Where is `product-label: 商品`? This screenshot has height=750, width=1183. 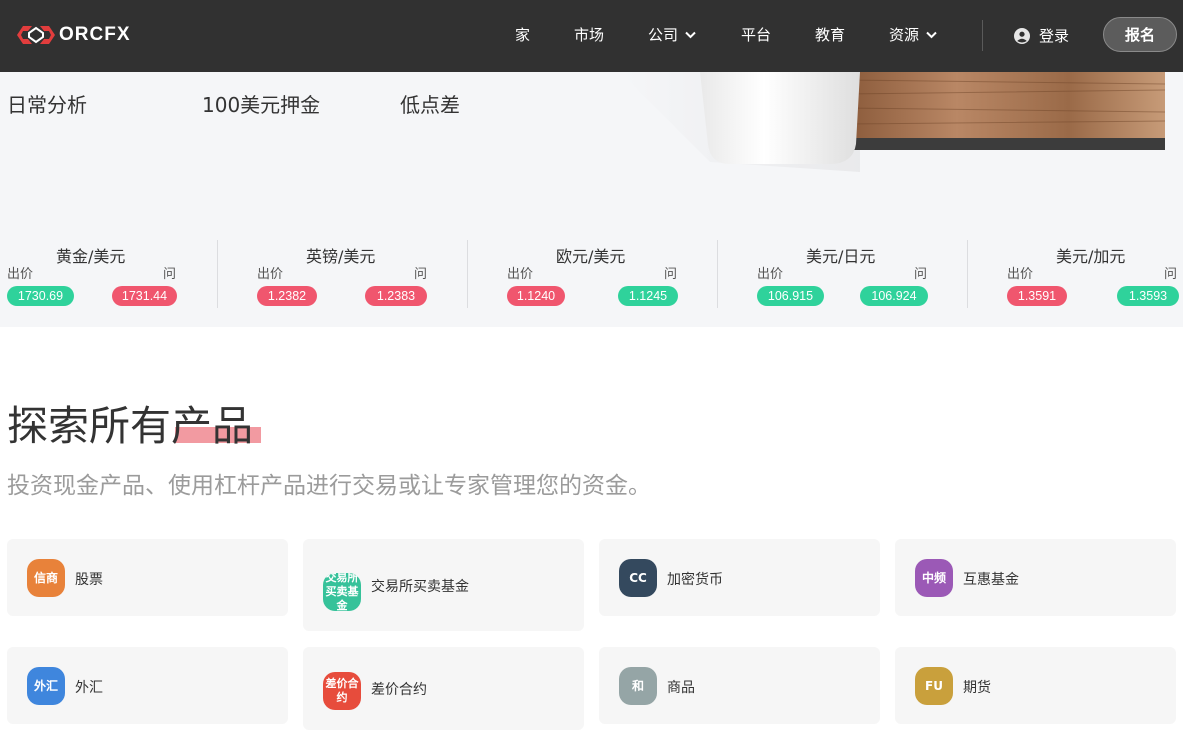 product-label: 商品 is located at coordinates (681, 688).